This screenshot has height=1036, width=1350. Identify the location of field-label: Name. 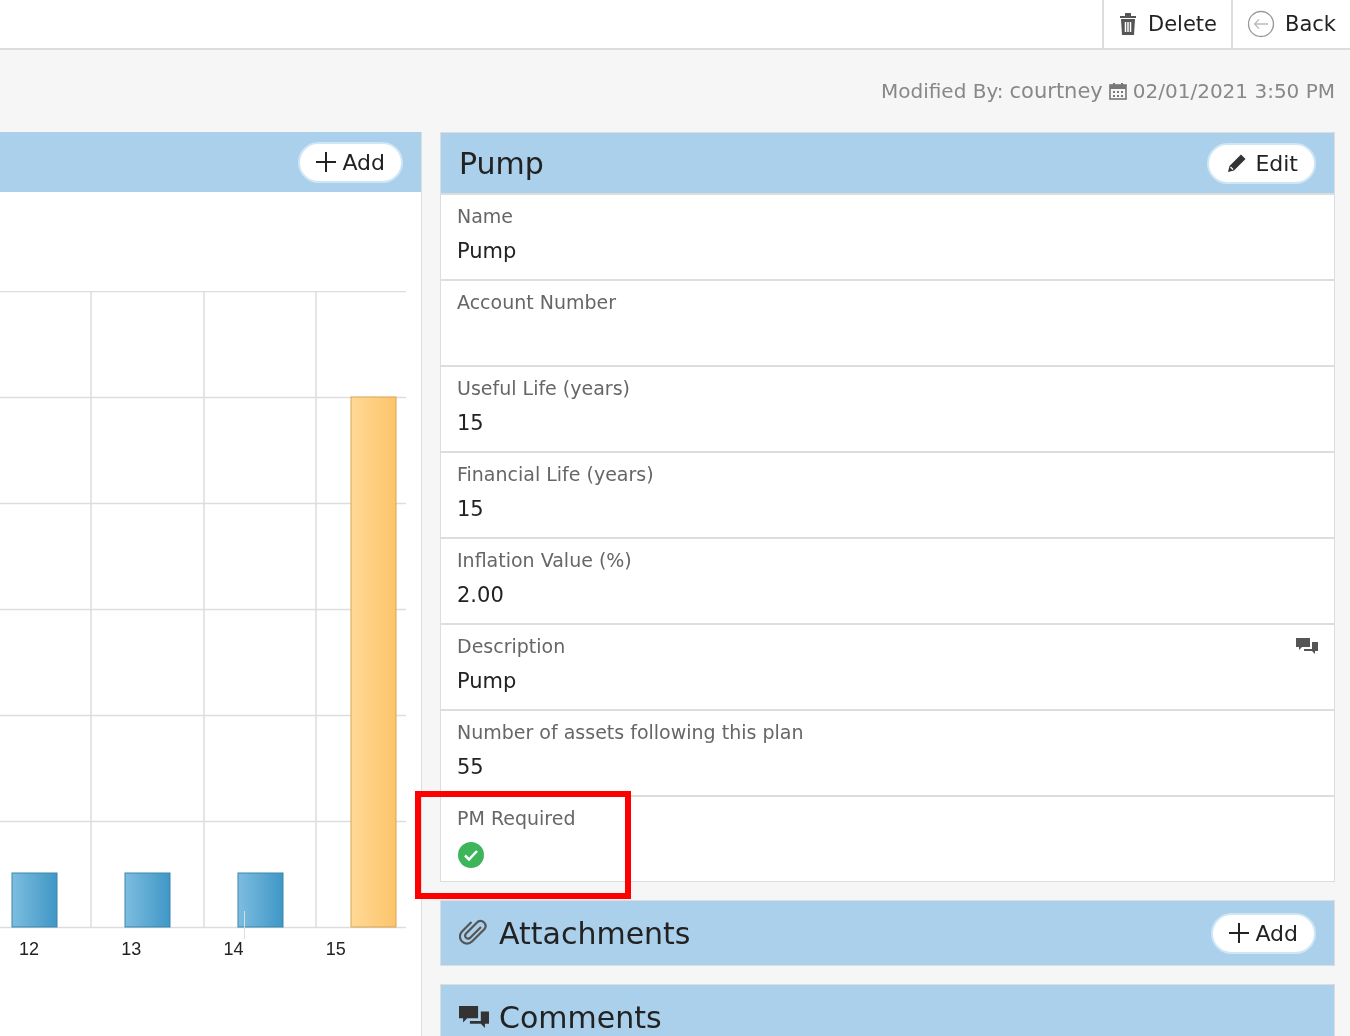
(485, 216).